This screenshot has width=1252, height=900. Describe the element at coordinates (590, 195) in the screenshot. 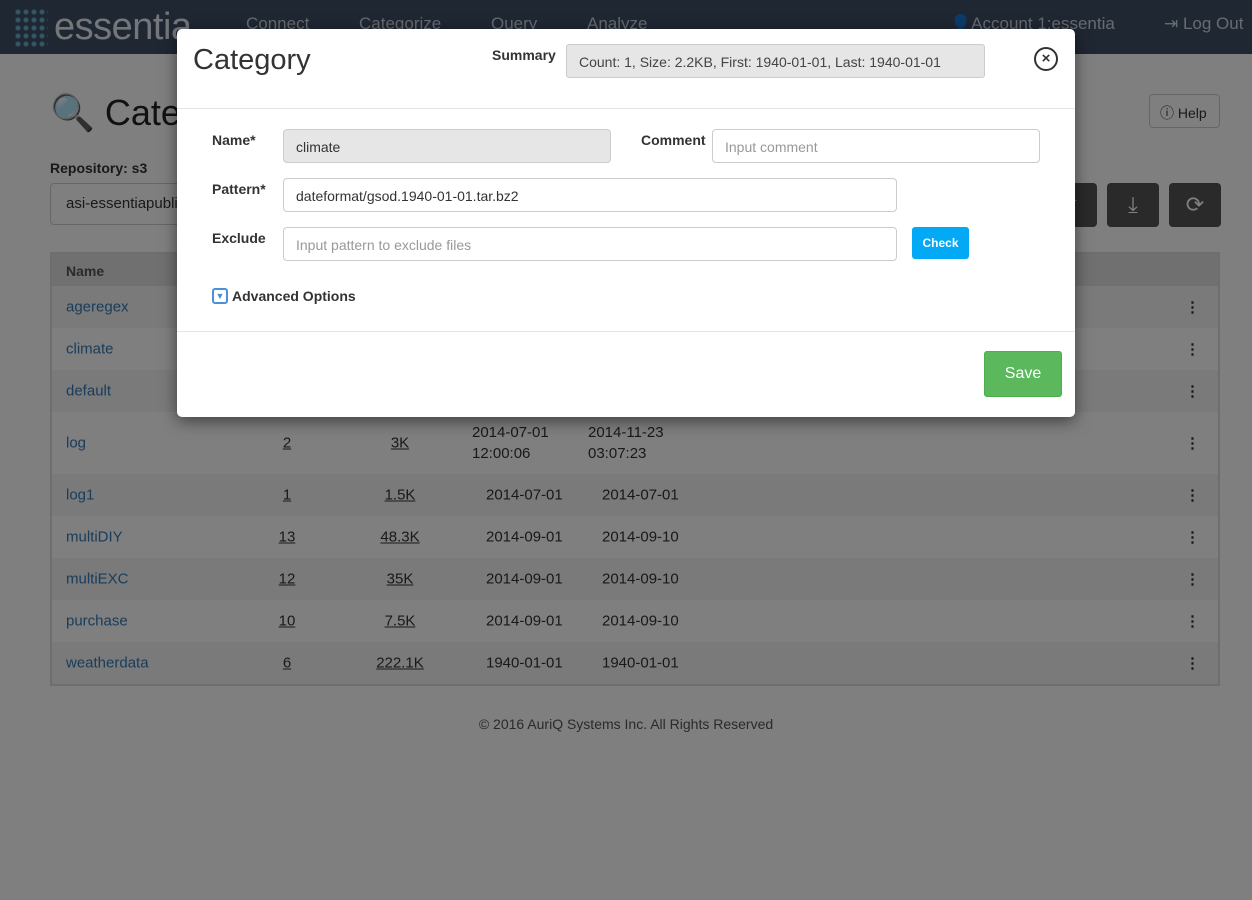

I see `pattern-input: dateformat/gsod.1940-01-01.tar.bz2` at that location.